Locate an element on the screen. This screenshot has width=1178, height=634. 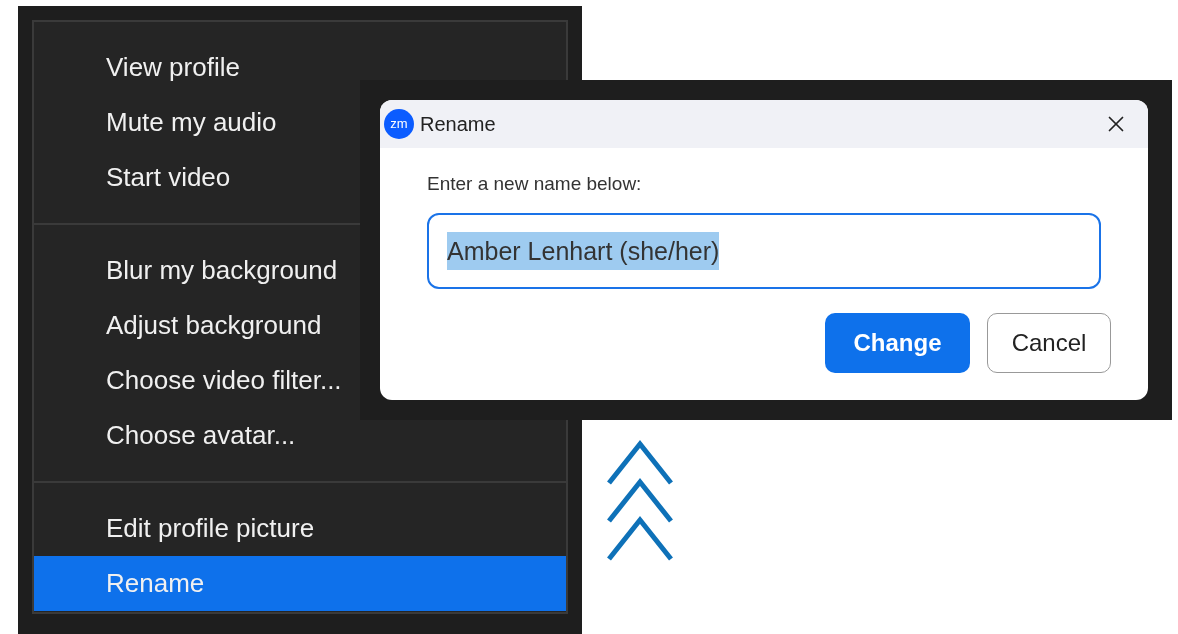
prompt-label: Enter a new name below: is located at coordinates (535, 184).